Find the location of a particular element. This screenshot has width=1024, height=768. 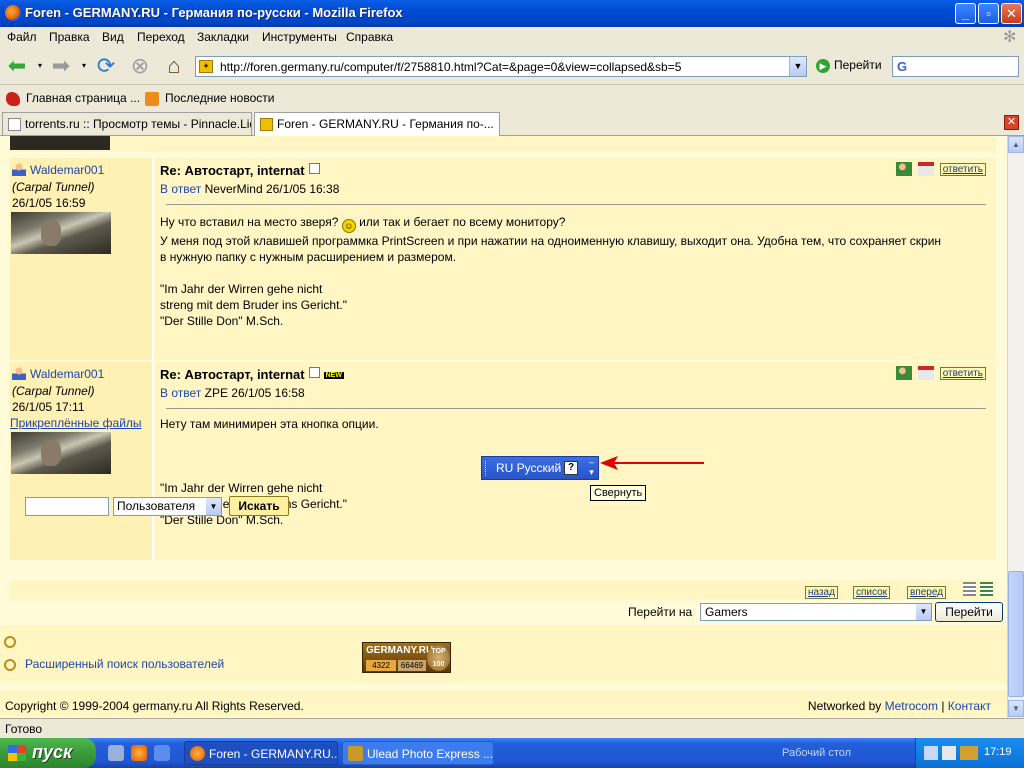

firefox-quicklaunch-icon is located at coordinates (139, 753).